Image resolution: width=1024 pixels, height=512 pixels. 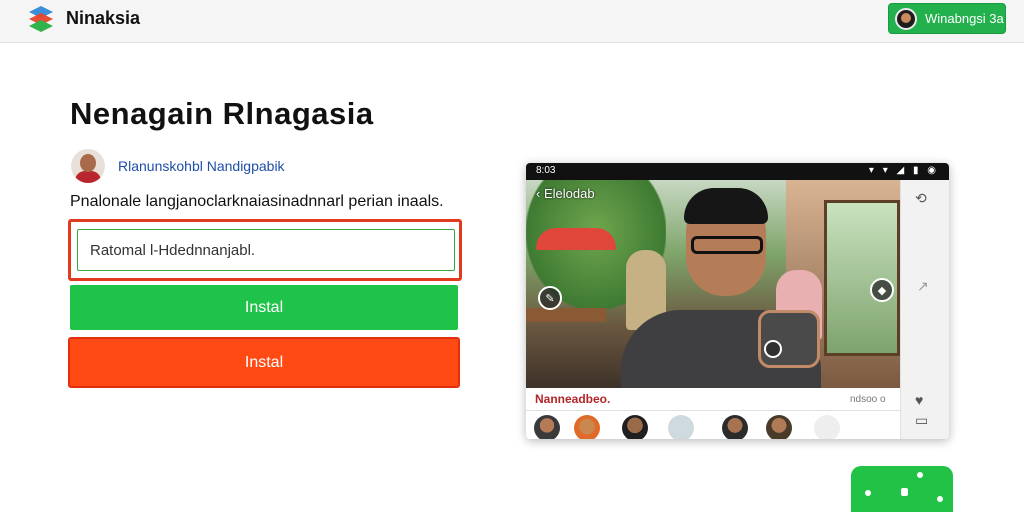 I want to click on divider, so click(x=713, y=410).